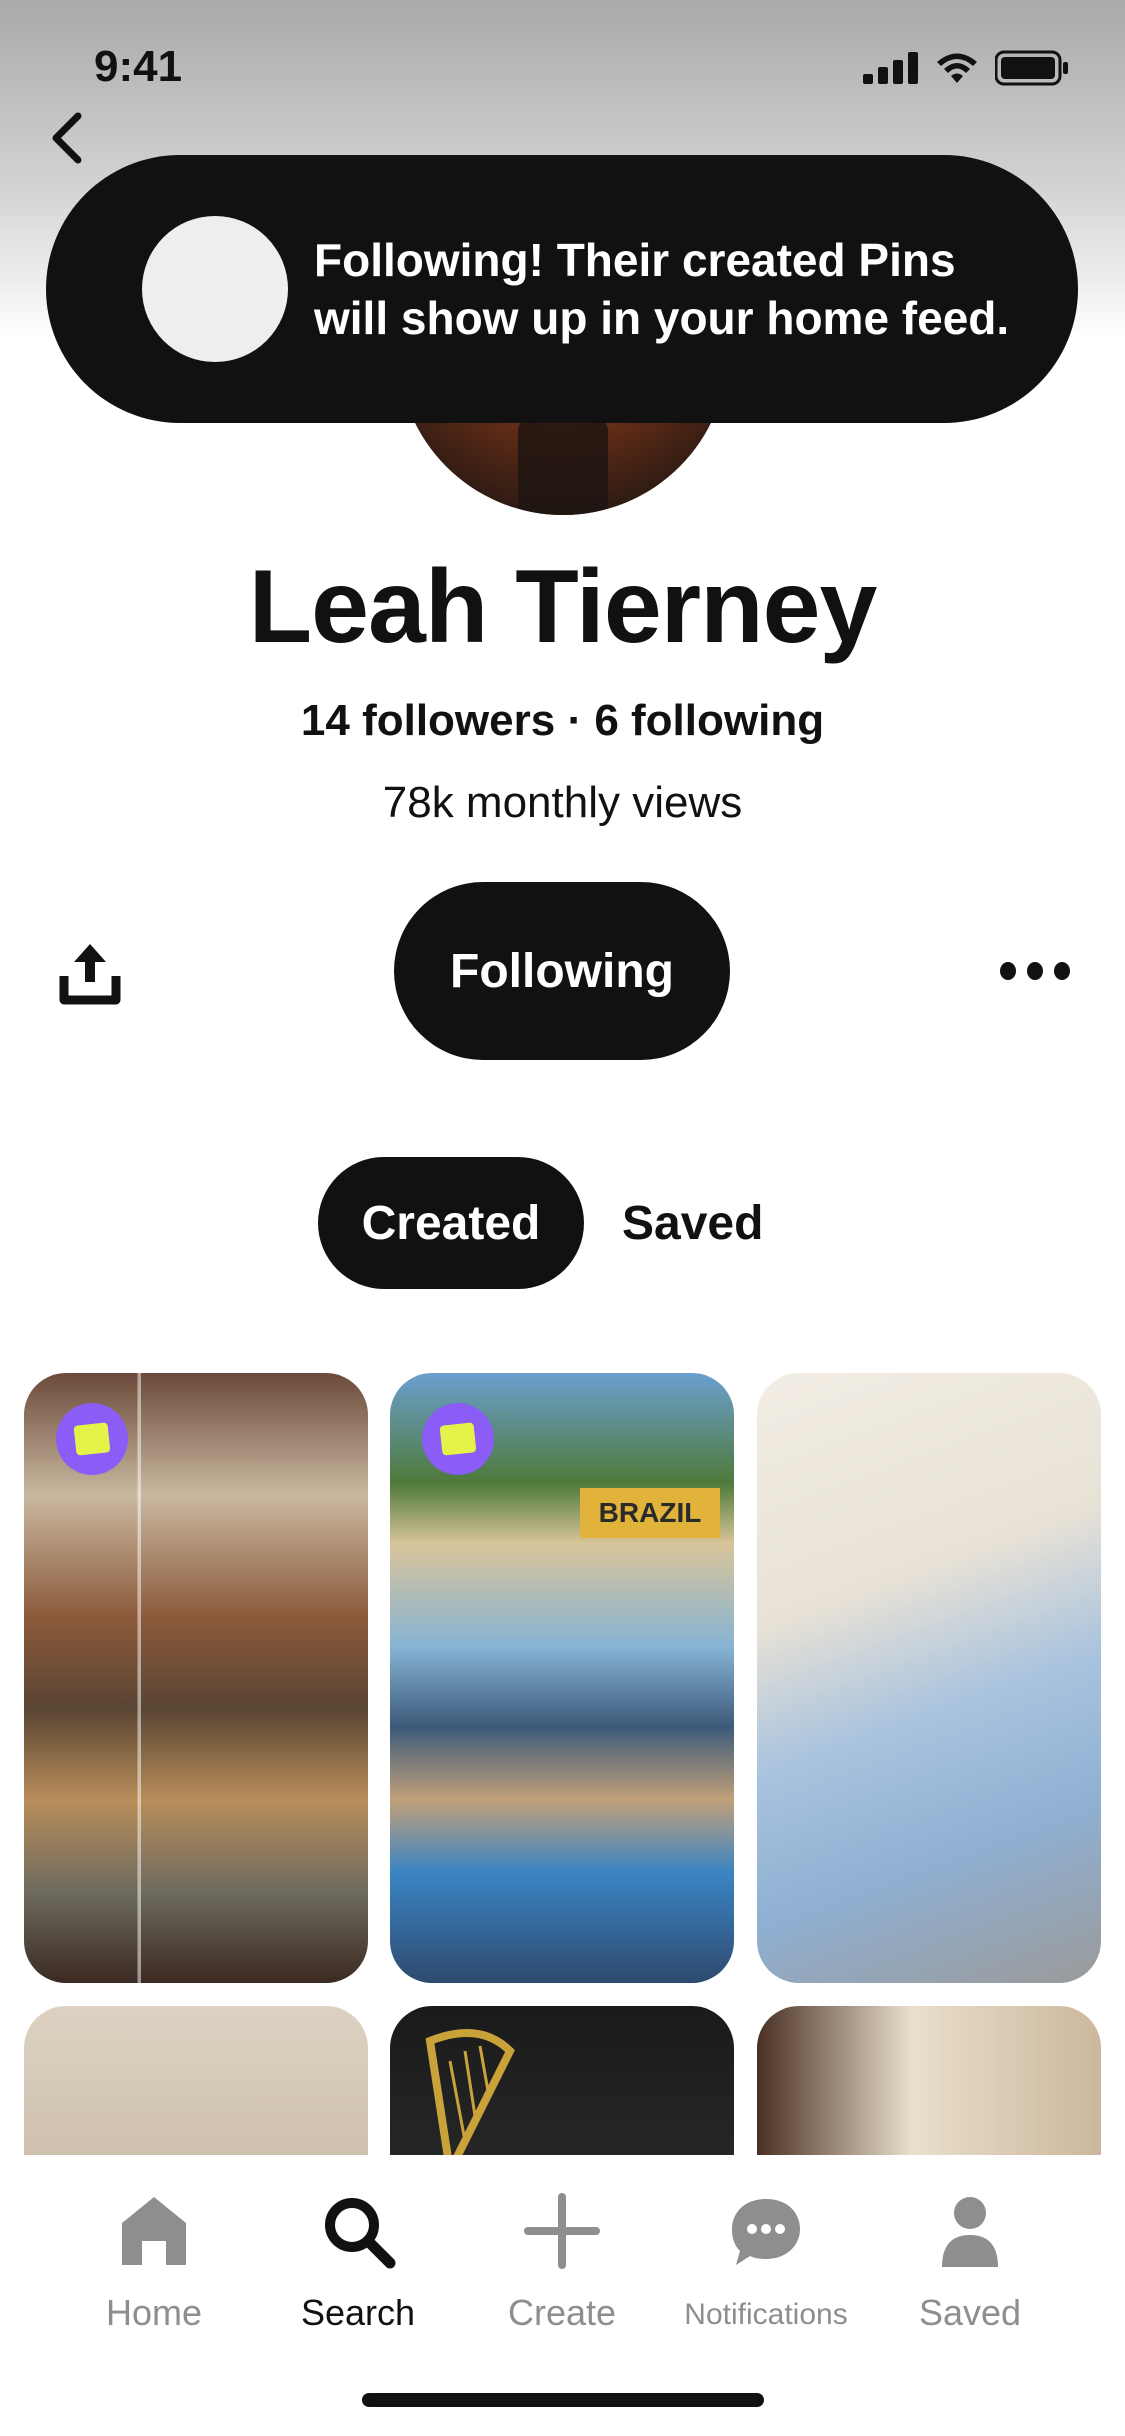  I want to click on tab-create: Create, so click(562, 2262).